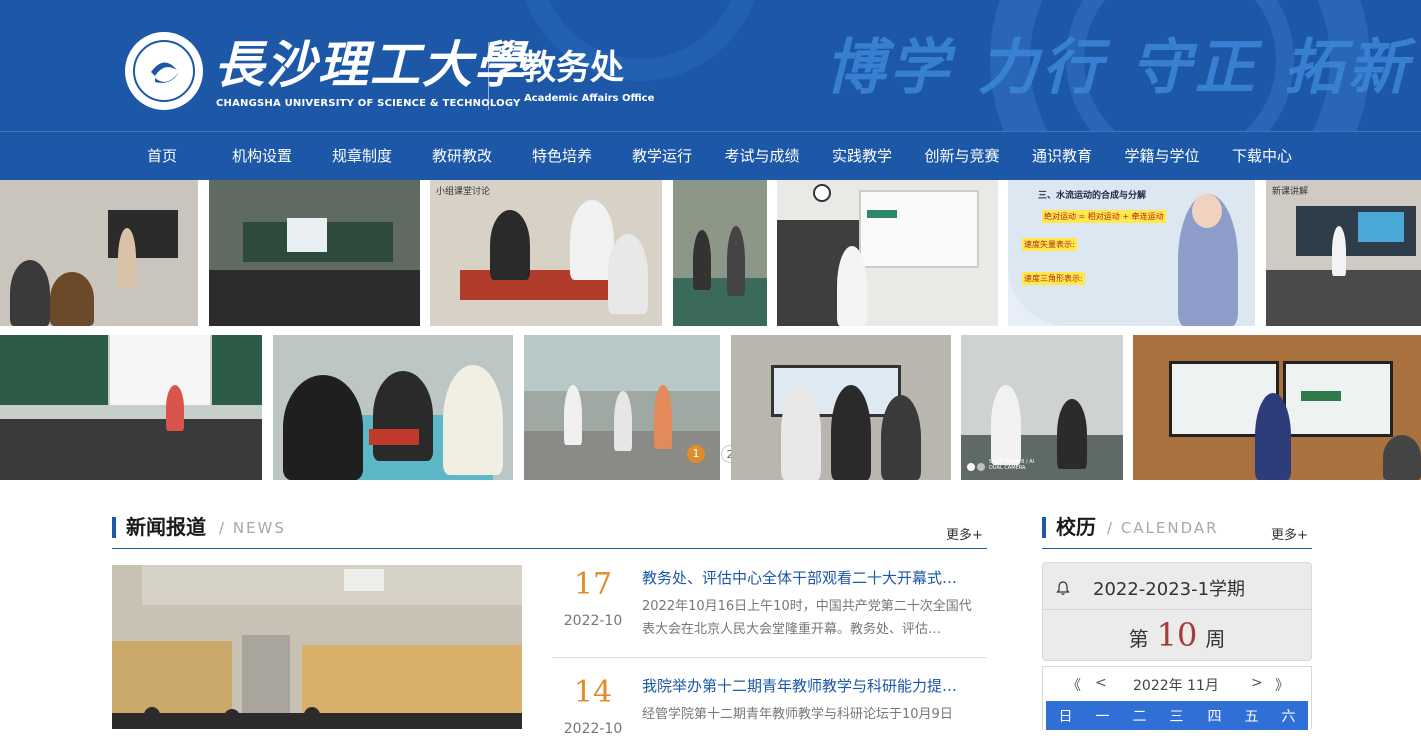  I want to click on nav-item-innovation-competition: 创新与竞赛, so click(962, 156).